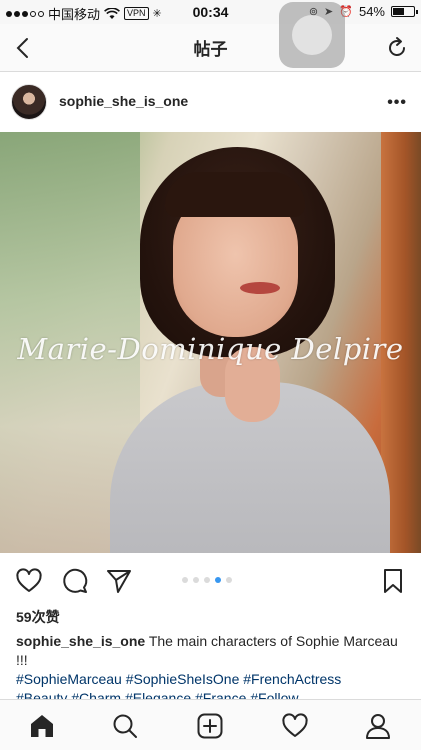  What do you see at coordinates (404, 11) in the screenshot?
I see `battery-icon` at bounding box center [404, 11].